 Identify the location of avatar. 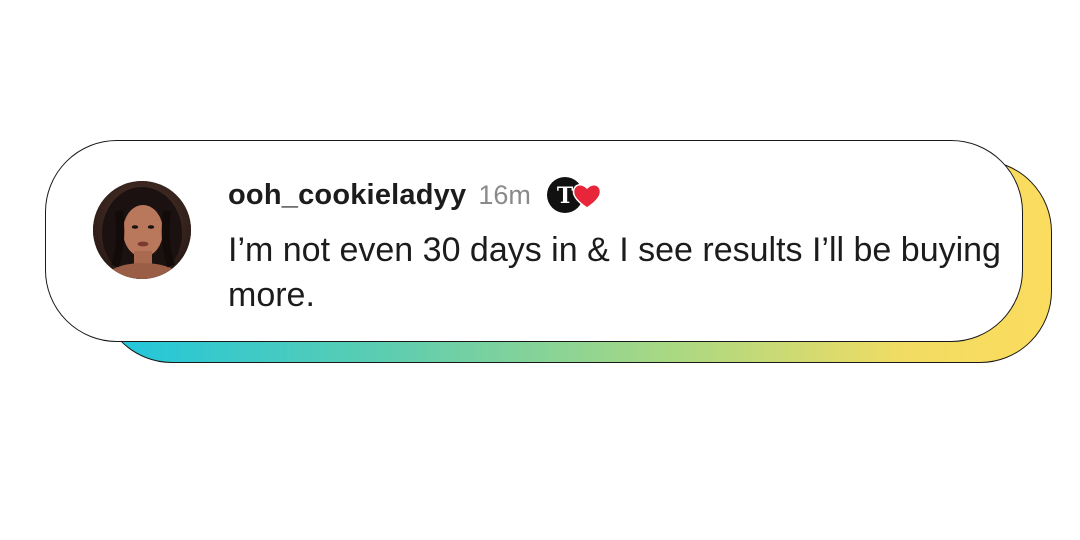
(142, 230).